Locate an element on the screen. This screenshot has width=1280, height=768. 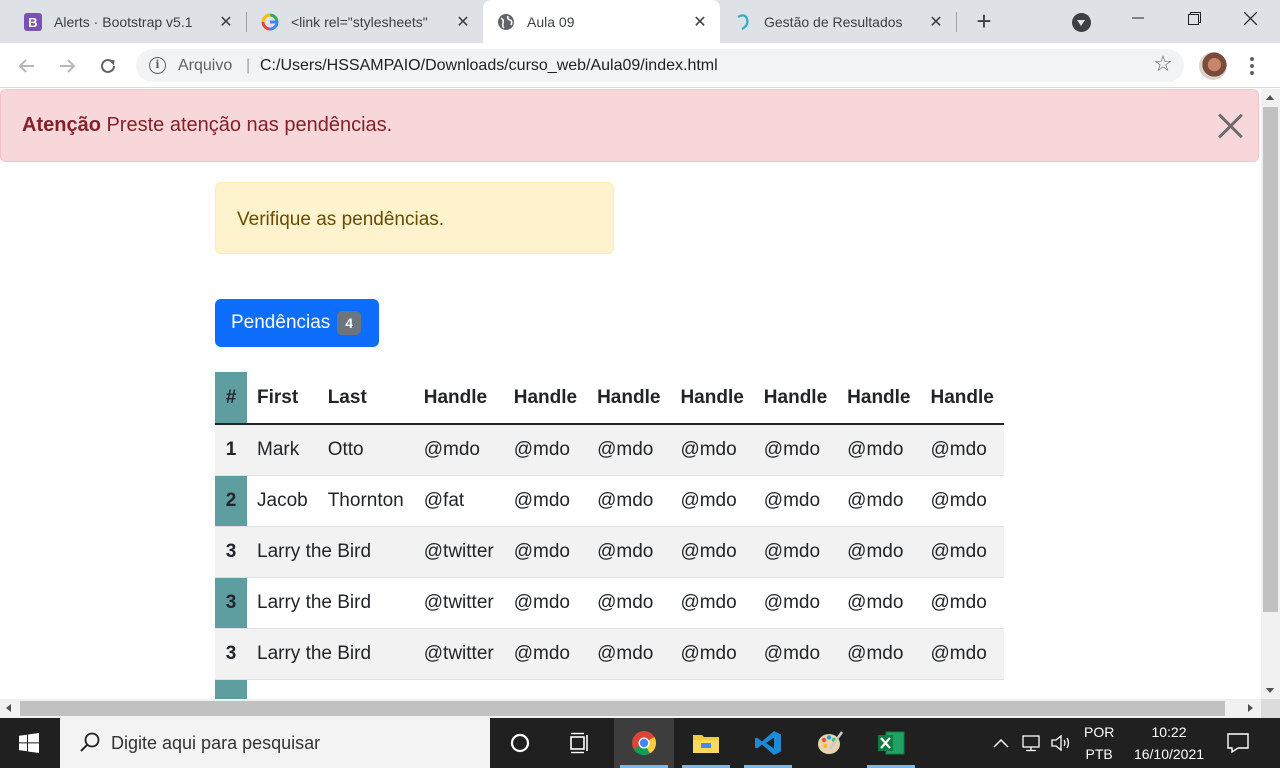
minimize-button is located at coordinates (1138, 18).